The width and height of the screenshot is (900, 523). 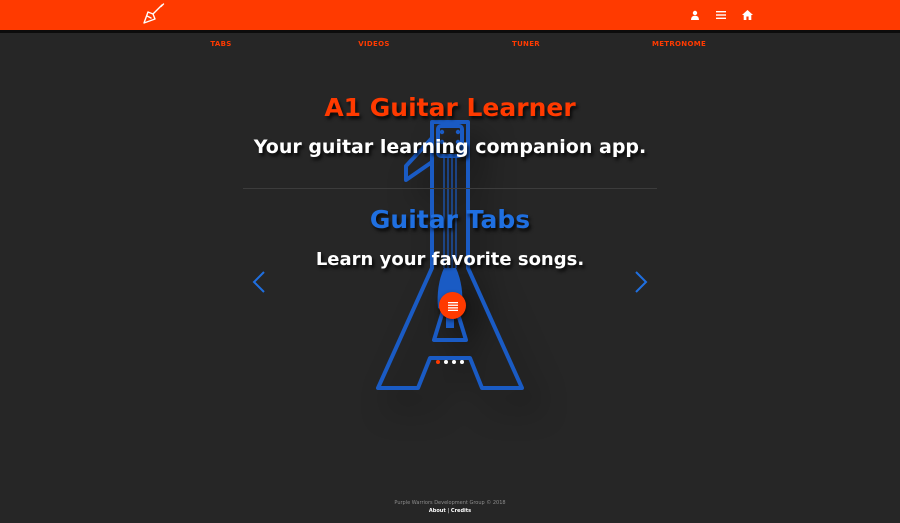 I want to click on nav-link-tuner: TUNER, so click(x=526, y=44).